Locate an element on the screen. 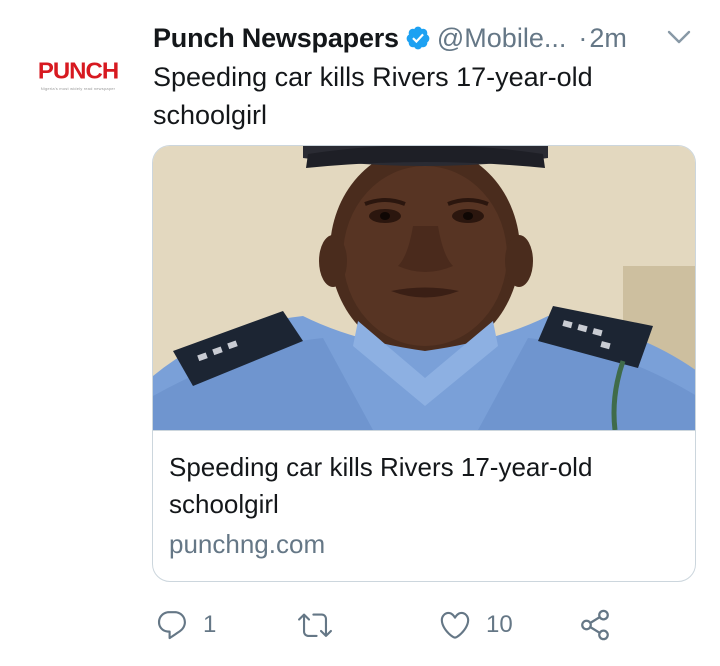 The image size is (720, 666). chevron-down-icon is located at coordinates (679, 37).